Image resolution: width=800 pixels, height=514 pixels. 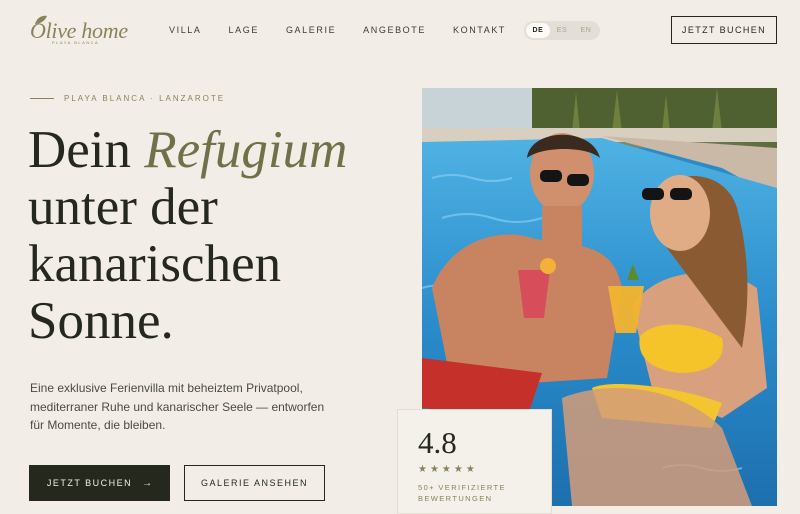 What do you see at coordinates (479, 30) in the screenshot?
I see `nav-item-kontakt: KONTAKT` at bounding box center [479, 30].